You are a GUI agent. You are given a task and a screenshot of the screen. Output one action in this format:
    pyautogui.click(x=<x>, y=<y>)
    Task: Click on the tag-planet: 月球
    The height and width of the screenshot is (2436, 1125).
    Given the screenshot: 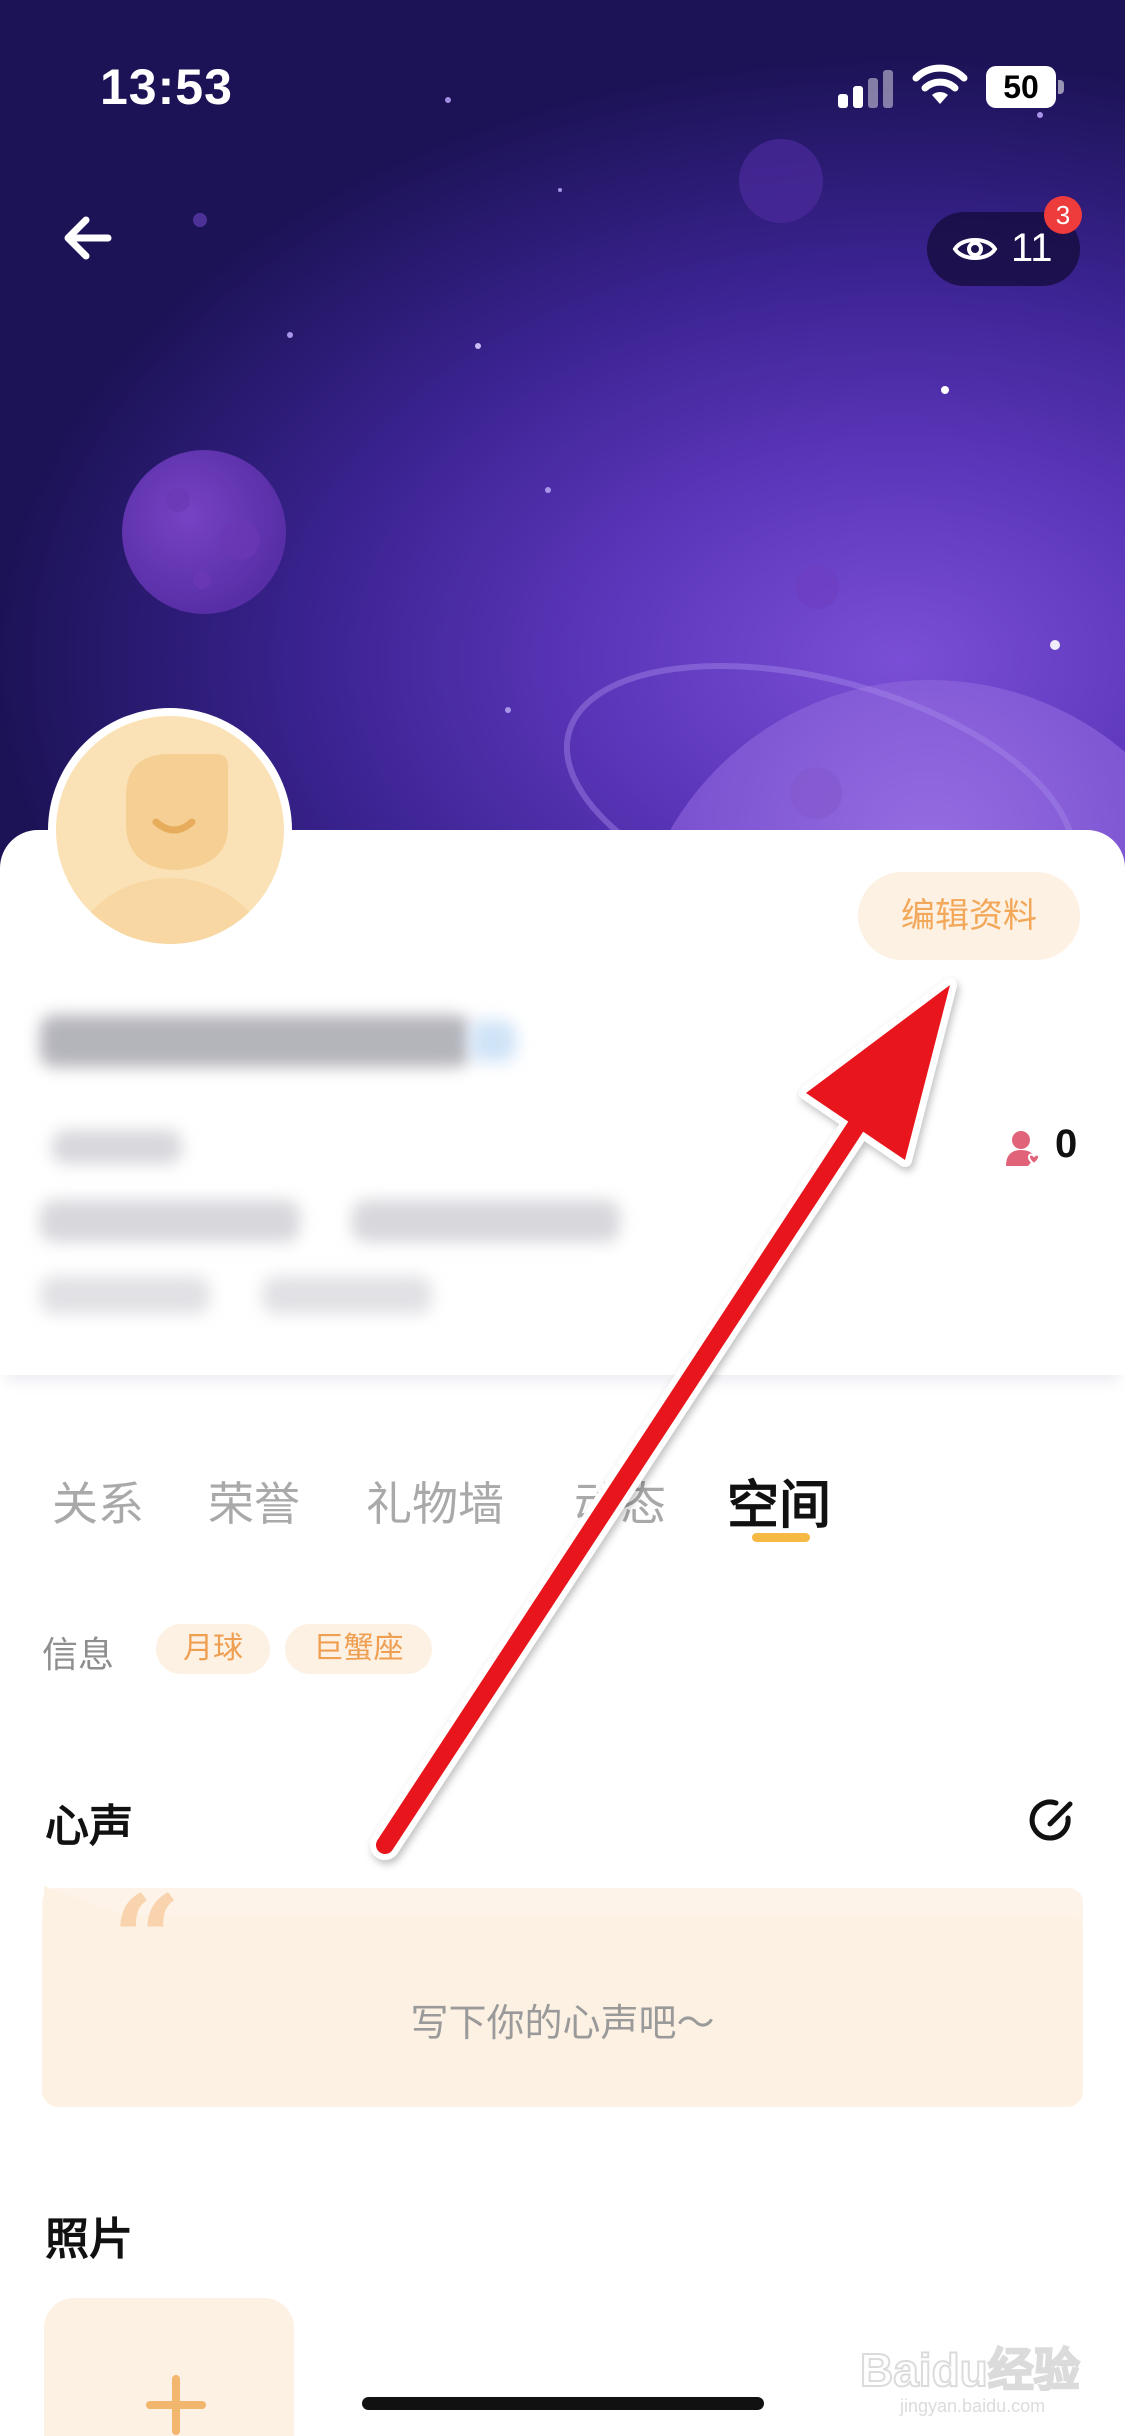 What is the action you would take?
    pyautogui.click(x=213, y=1649)
    